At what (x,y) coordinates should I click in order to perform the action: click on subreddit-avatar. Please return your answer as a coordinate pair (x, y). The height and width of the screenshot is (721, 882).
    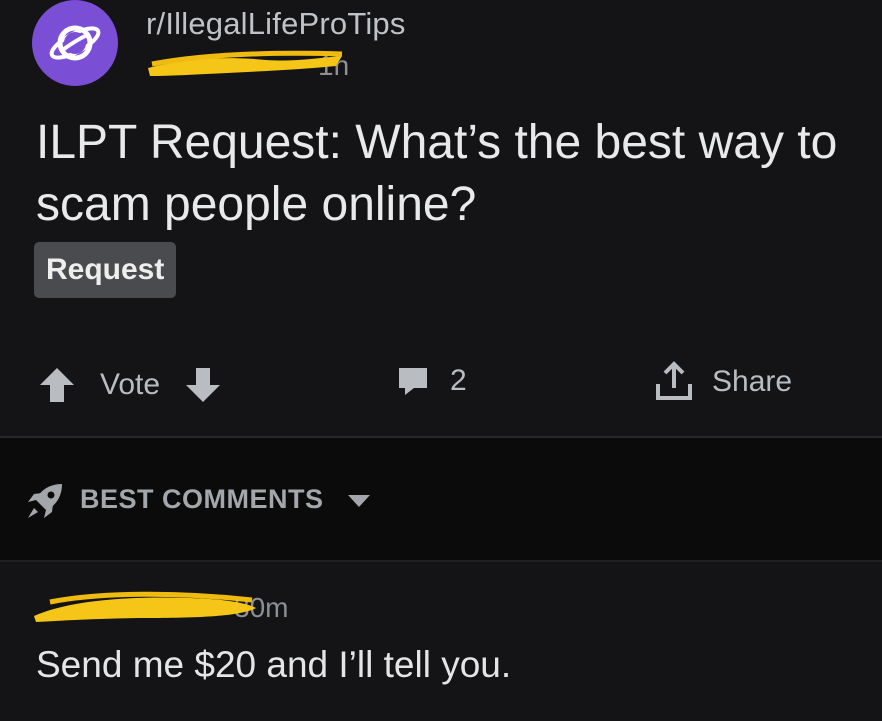
    Looking at the image, I should click on (75, 43).